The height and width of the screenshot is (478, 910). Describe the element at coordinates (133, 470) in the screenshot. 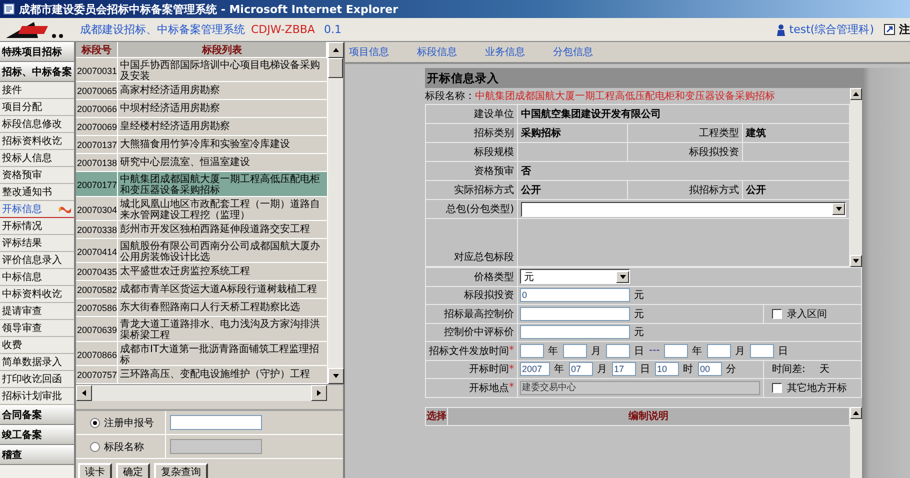

I see `action-button: 确定` at that location.